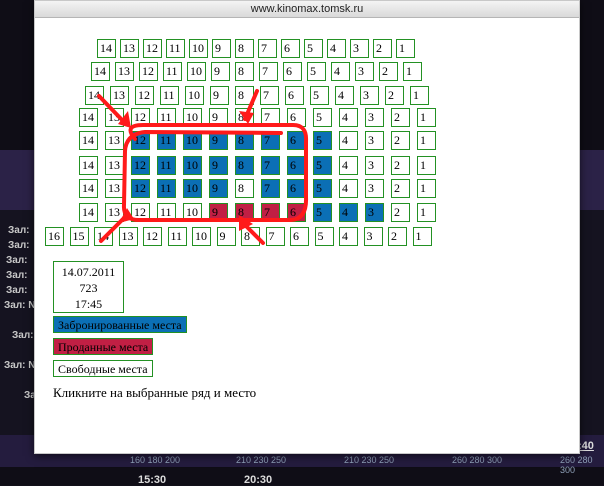  Describe the element at coordinates (152, 480) in the screenshot. I see `session-time-link: 15:30` at that location.